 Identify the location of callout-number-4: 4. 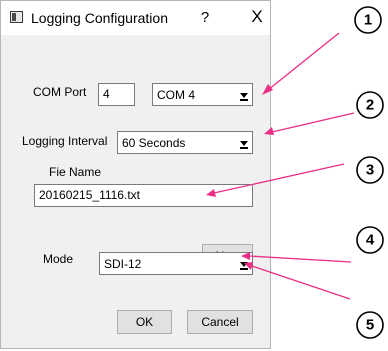
(370, 240).